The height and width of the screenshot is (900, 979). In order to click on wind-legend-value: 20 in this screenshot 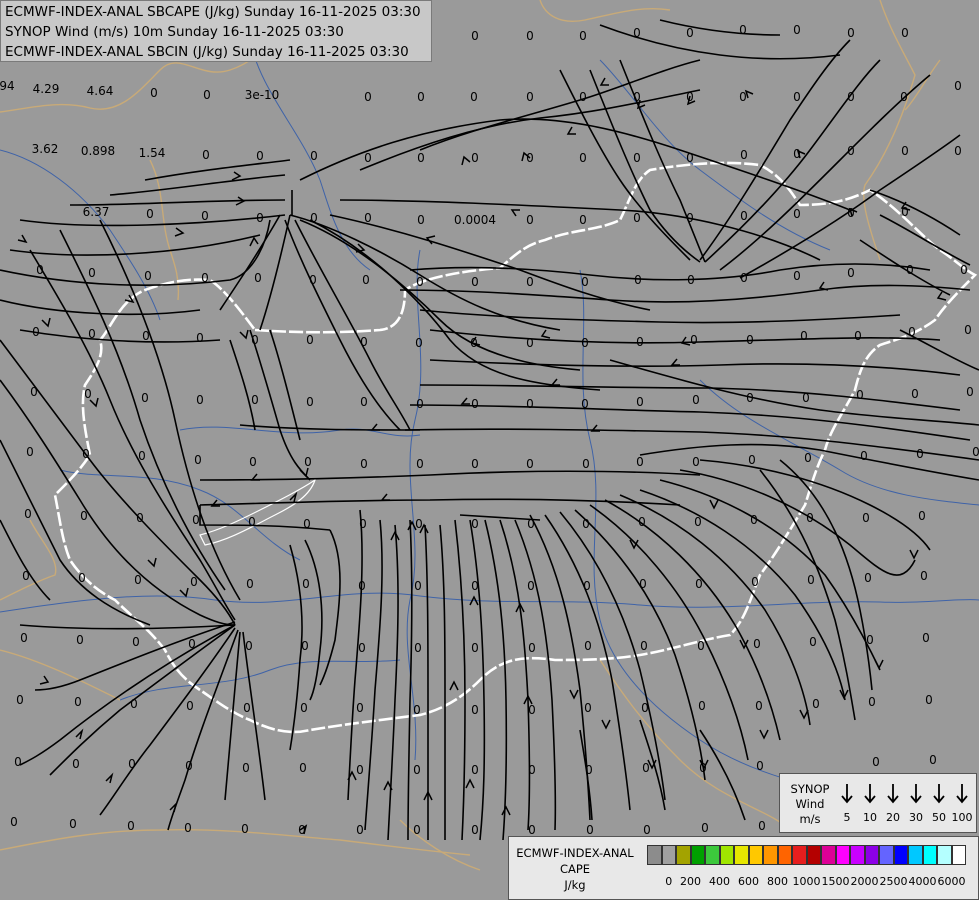, I will do `click(893, 817)`.